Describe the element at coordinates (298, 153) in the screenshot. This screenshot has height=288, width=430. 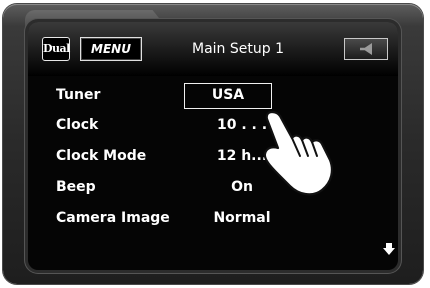
I see `hand-pointer-icon` at that location.